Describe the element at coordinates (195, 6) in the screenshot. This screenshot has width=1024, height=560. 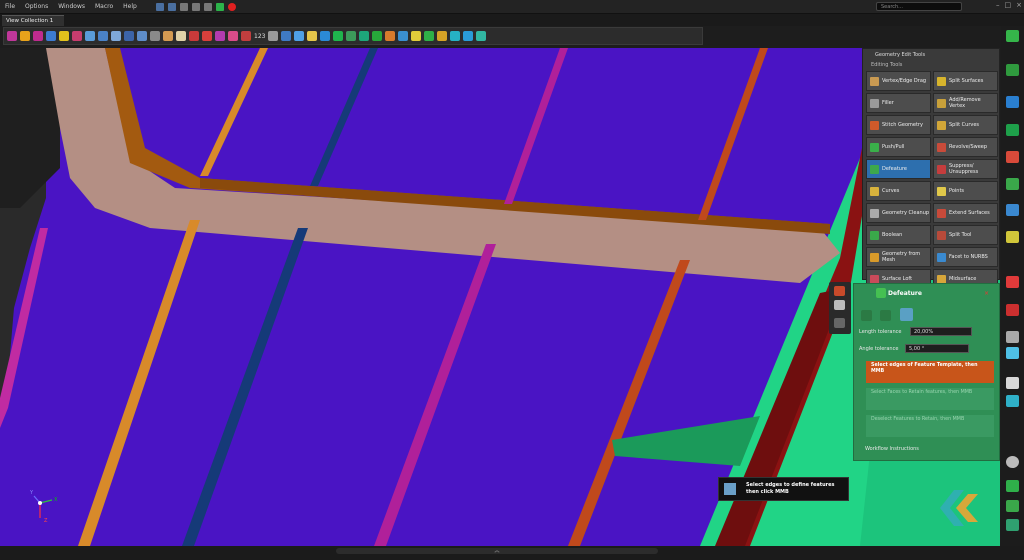
I see `save-icon` at that location.